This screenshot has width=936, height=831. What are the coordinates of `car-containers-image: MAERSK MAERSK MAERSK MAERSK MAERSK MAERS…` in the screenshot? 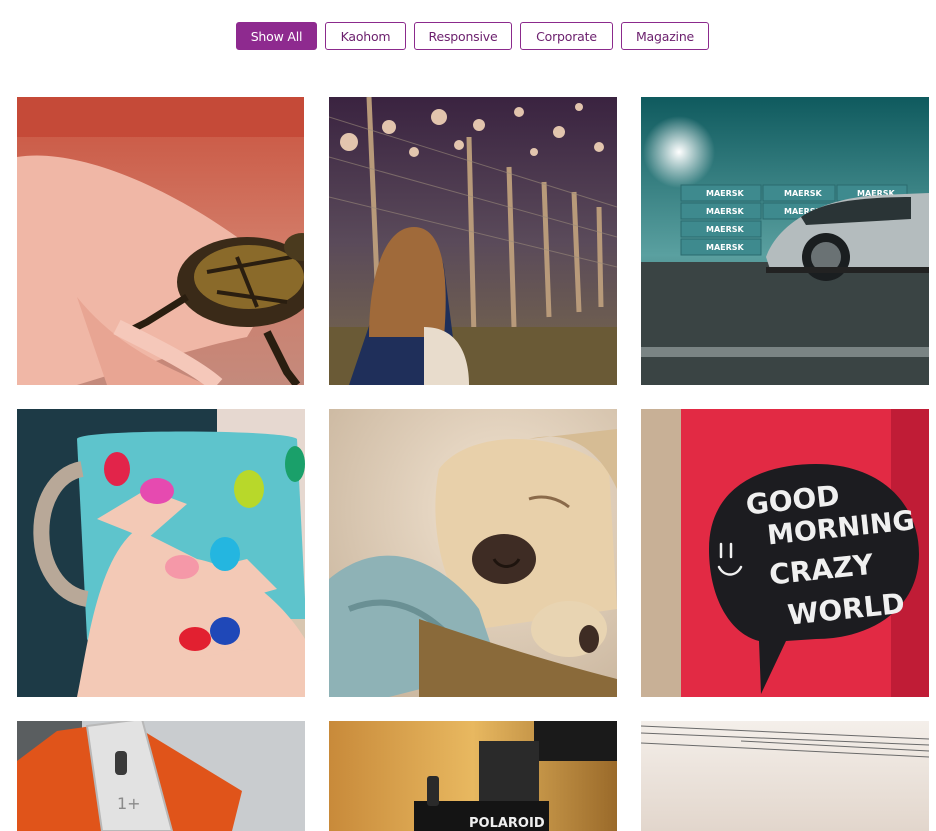 It's located at (785, 241).